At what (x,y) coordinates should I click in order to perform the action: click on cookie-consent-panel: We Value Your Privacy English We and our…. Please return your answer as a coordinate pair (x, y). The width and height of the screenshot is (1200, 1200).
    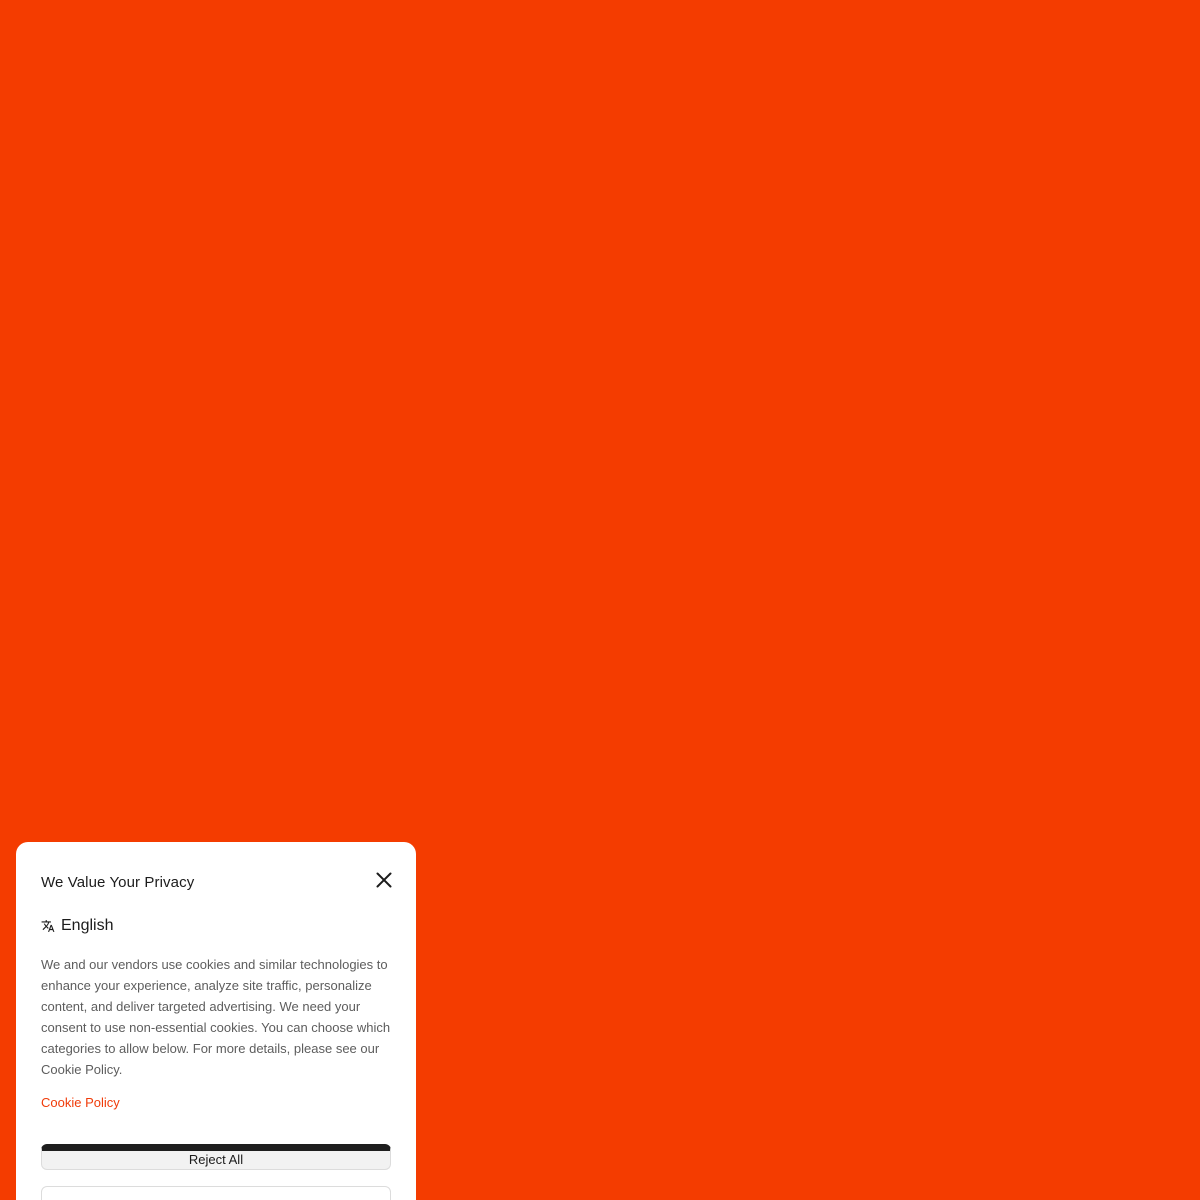
    Looking at the image, I should click on (216, 1021).